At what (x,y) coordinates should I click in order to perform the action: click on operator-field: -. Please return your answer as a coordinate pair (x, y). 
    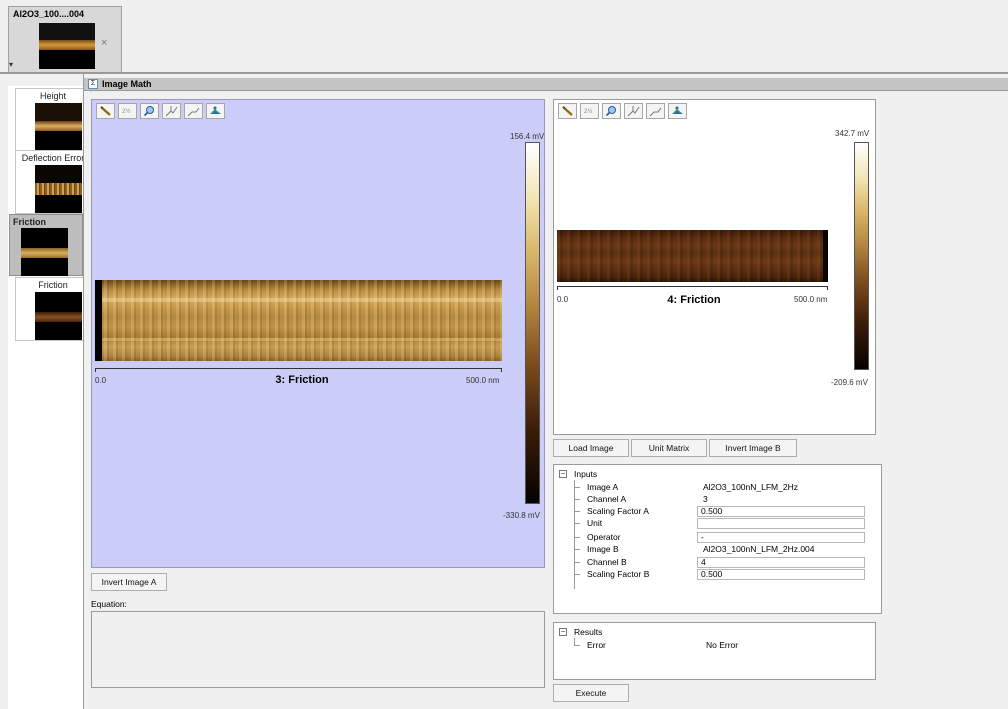
    Looking at the image, I should click on (781, 537).